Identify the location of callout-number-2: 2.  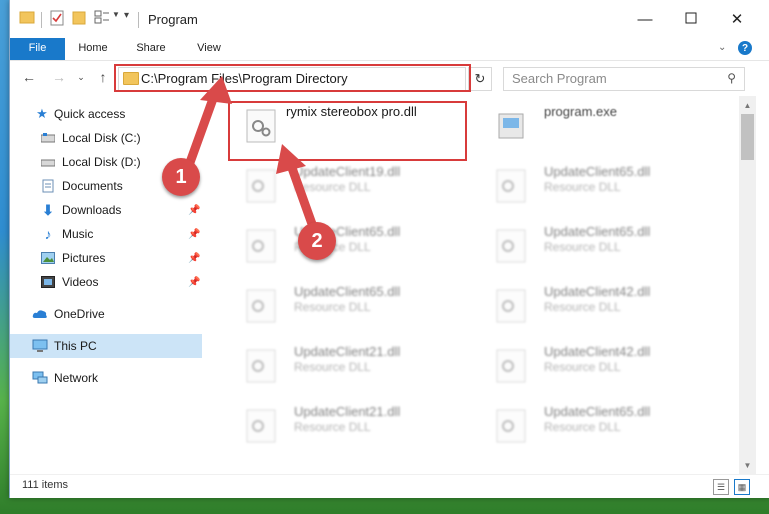
(317, 241).